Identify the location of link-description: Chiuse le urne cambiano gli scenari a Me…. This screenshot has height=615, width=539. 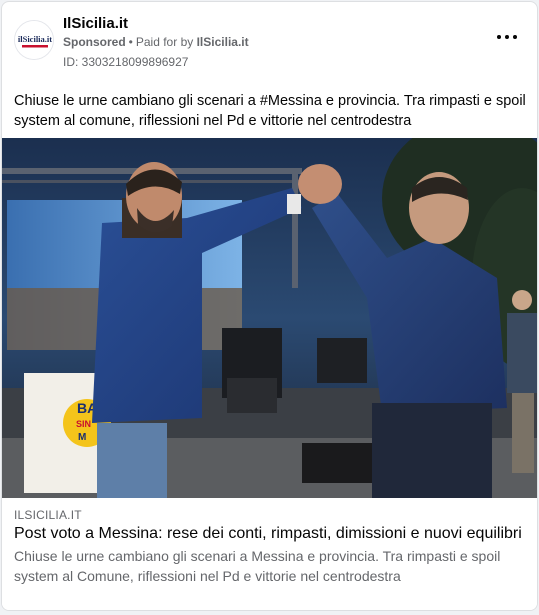
(257, 566).